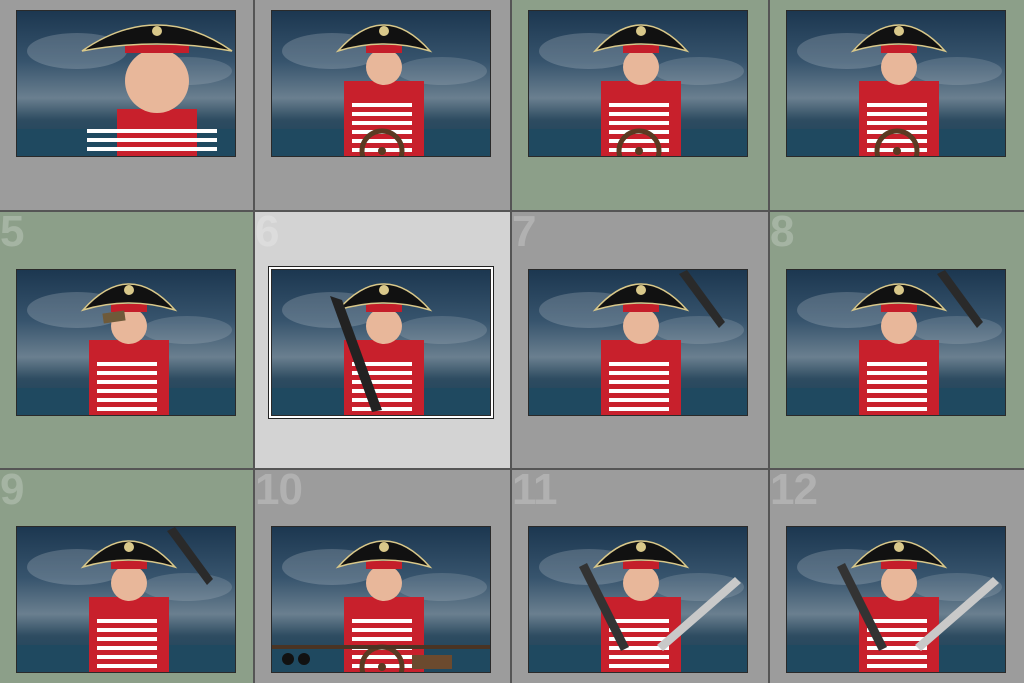 The image size is (1024, 683). Describe the element at coordinates (12, 1) in the screenshot. I see `cell-index-number: 1` at that location.